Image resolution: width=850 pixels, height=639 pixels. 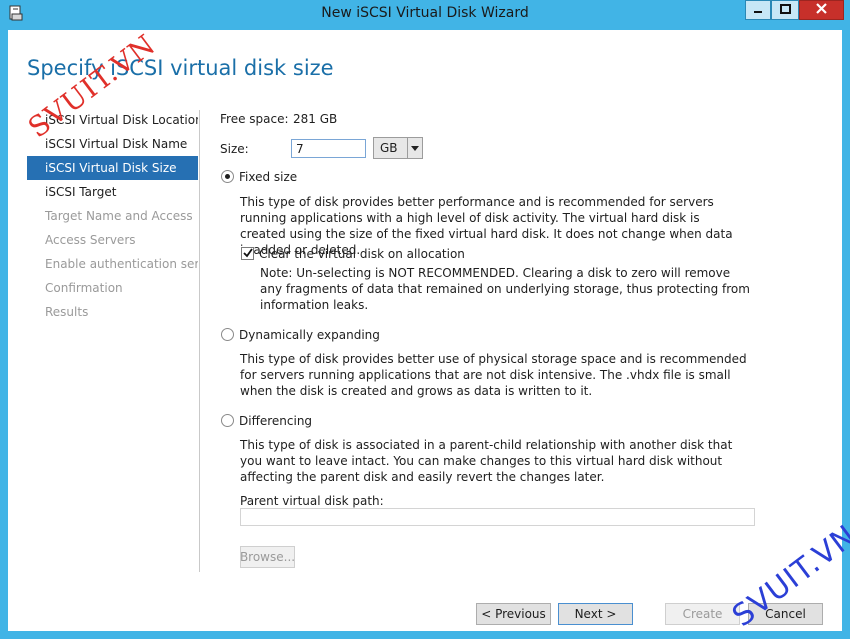 I want to click on clear-disk-checkbox, so click(x=247, y=253).